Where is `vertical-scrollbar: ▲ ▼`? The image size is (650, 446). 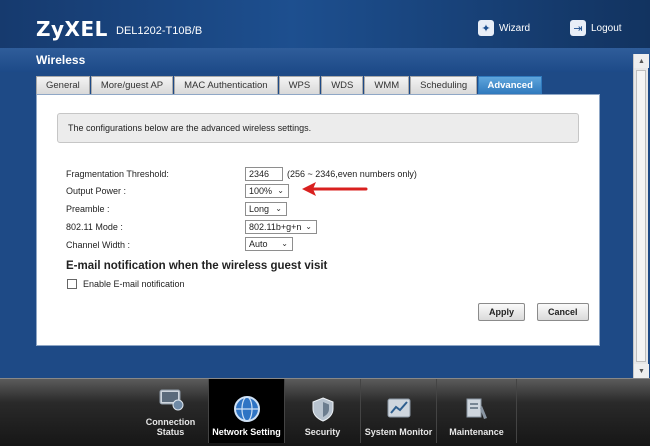 vertical-scrollbar: ▲ ▼ is located at coordinates (641, 216).